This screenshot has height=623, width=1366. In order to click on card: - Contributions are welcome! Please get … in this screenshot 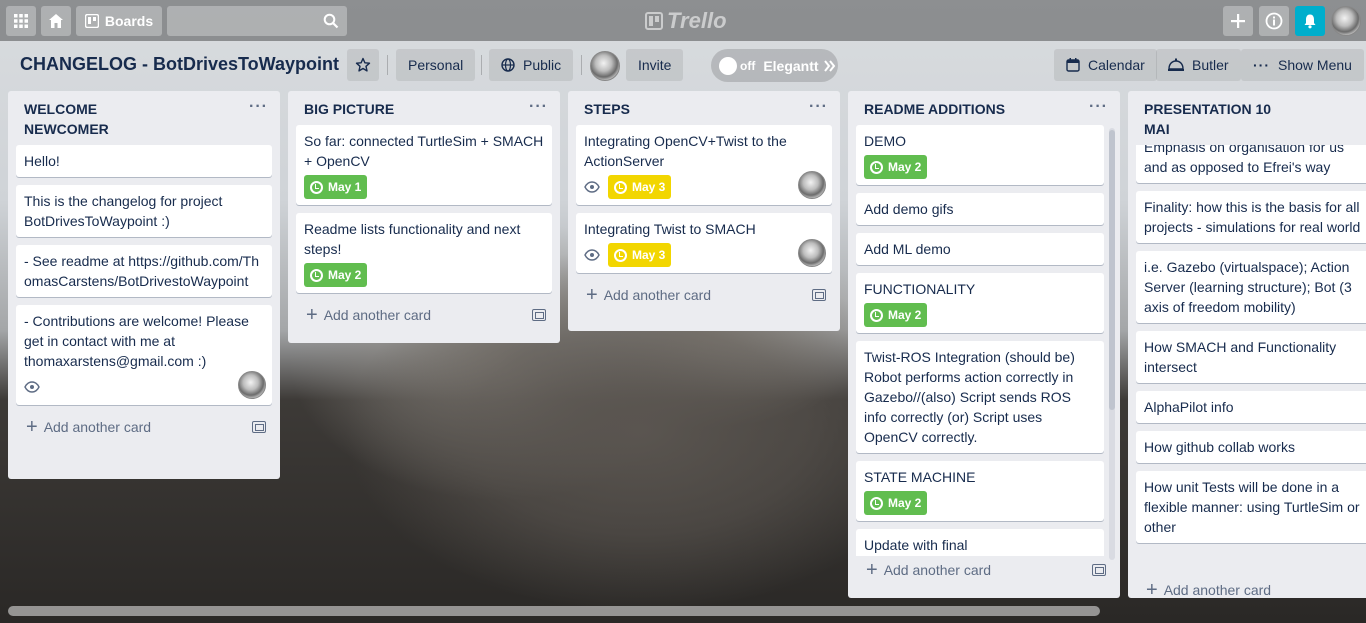, I will do `click(144, 355)`.